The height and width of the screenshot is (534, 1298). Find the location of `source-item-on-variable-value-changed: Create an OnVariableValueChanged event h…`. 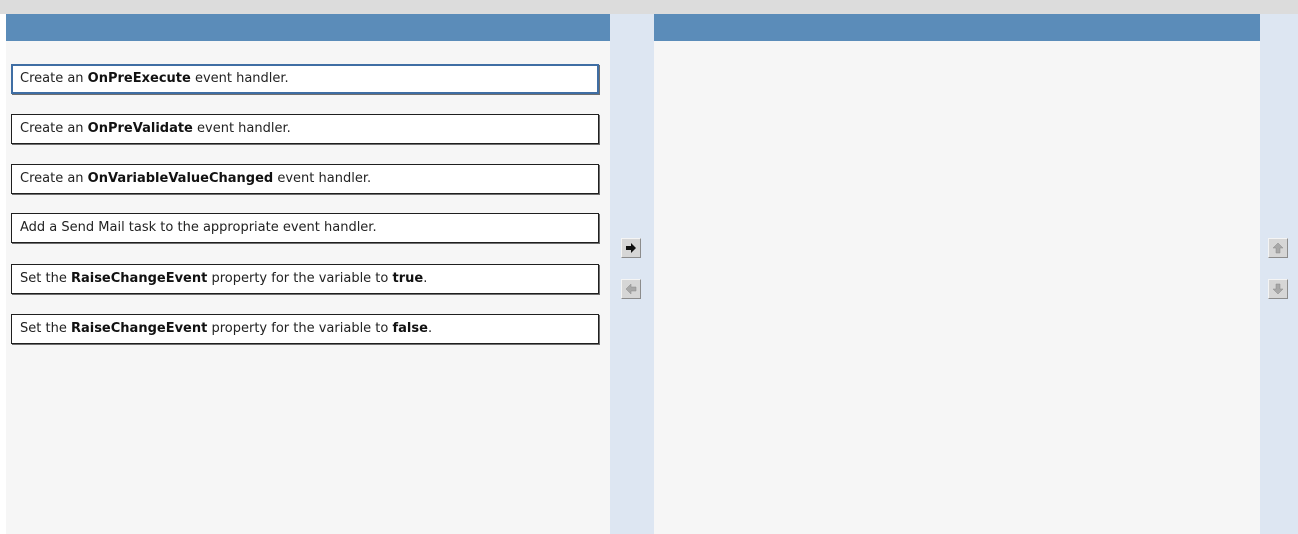

source-item-on-variable-value-changed: Create an OnVariableValueChanged event h… is located at coordinates (305, 179).